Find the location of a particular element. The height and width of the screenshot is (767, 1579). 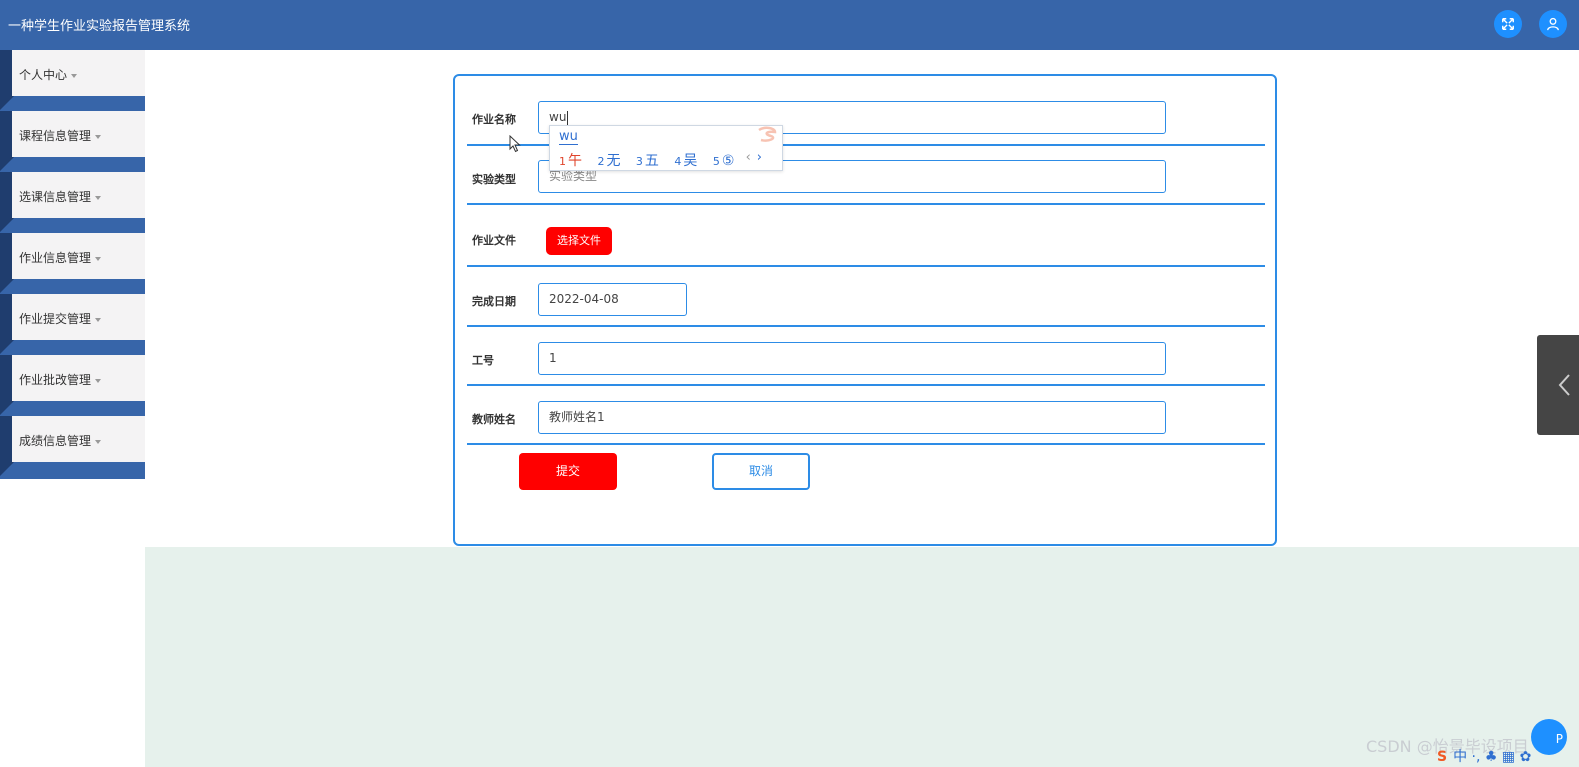

ime-logo-icon is located at coordinates (767, 134).